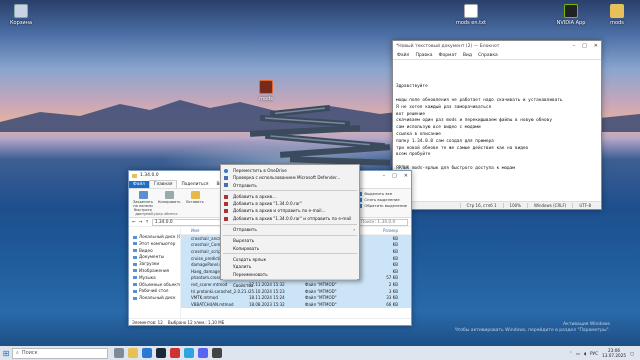  What do you see at coordinates (383, 222) in the screenshot?
I see `search-input: Поиск: 1.34.0.0` at bounding box center [383, 222].